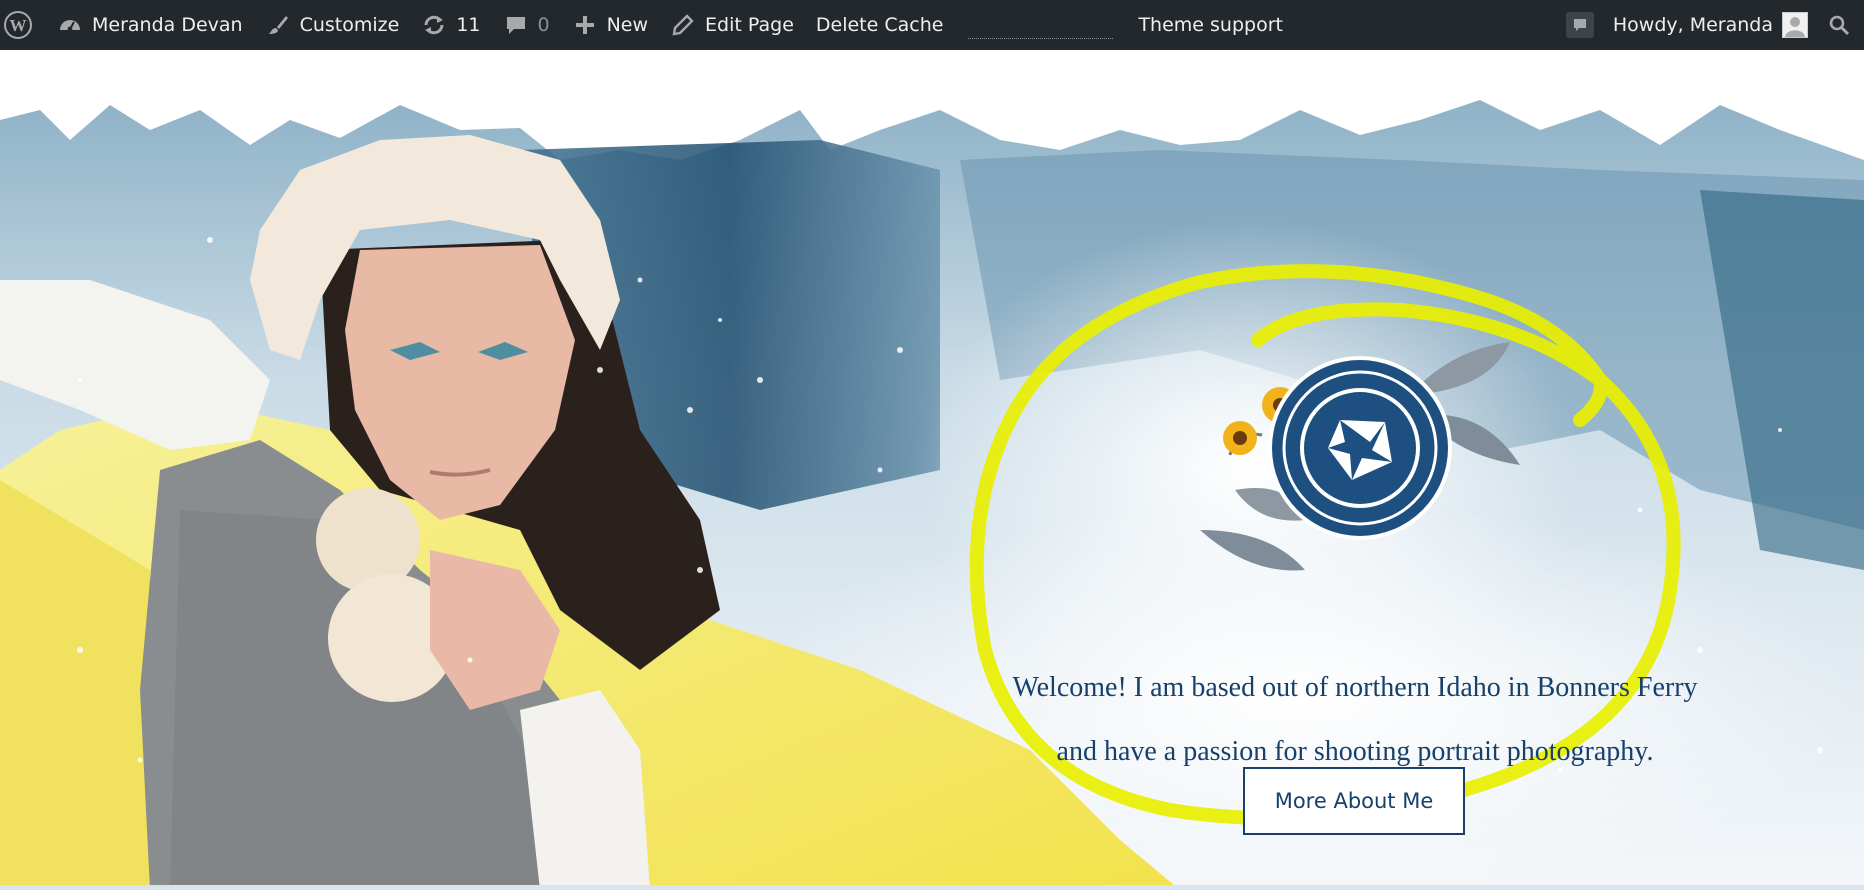 This screenshot has height=890, width=1864. I want to click on search-icon, so click(1839, 25).